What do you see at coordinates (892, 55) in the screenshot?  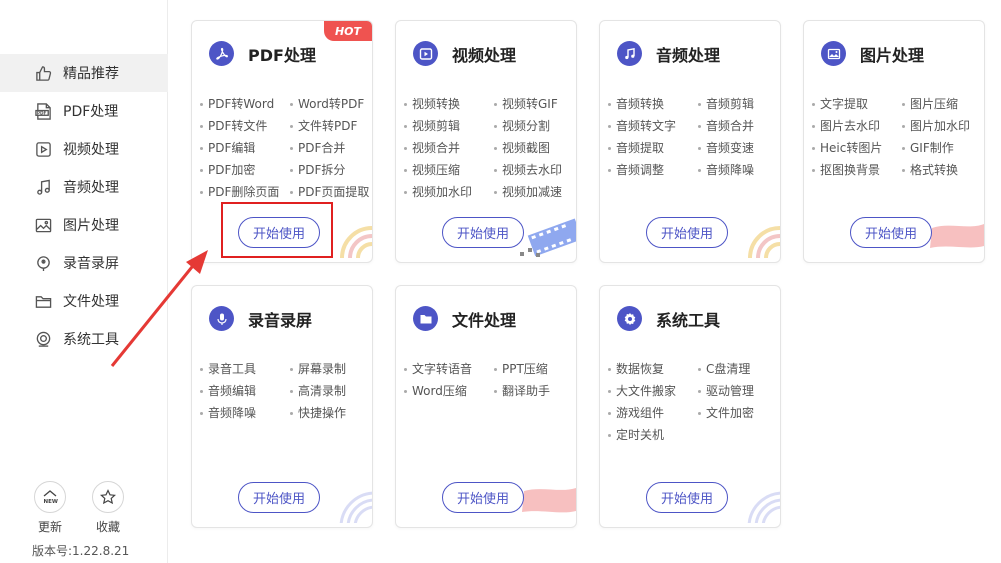 I see `card-title: 图片处理` at bounding box center [892, 55].